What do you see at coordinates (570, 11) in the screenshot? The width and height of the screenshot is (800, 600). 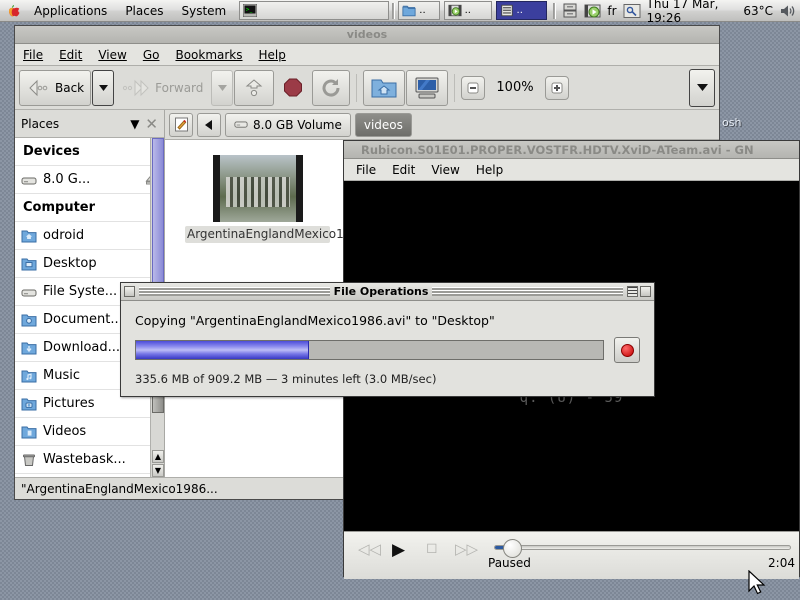 I see `tray-drawer` at bounding box center [570, 11].